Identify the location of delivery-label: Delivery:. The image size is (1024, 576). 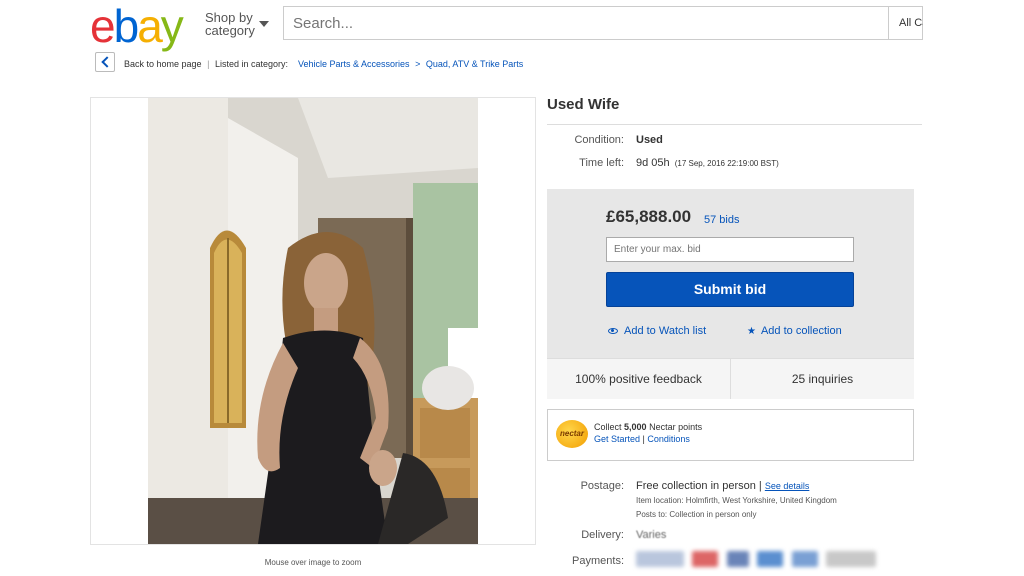
(602, 535).